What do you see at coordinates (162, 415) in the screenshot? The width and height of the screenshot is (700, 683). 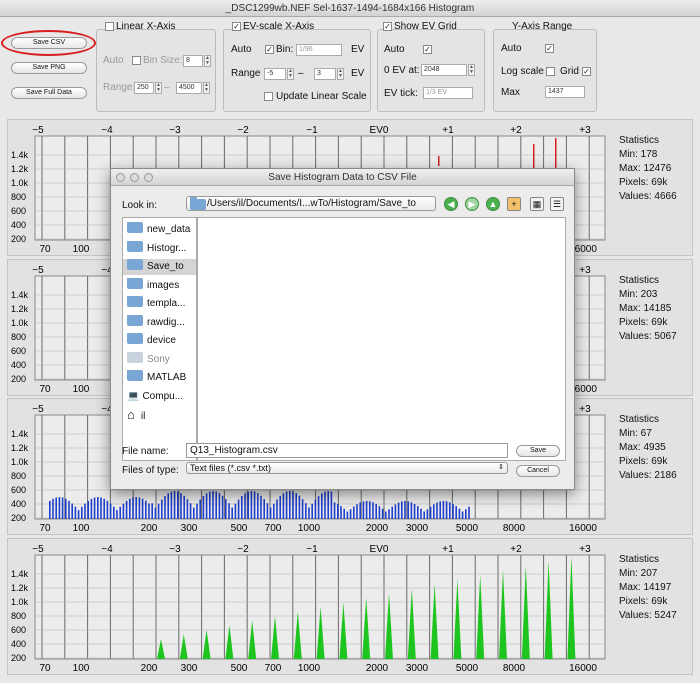 I see `sidebar-item: ⌂ il` at bounding box center [162, 415].